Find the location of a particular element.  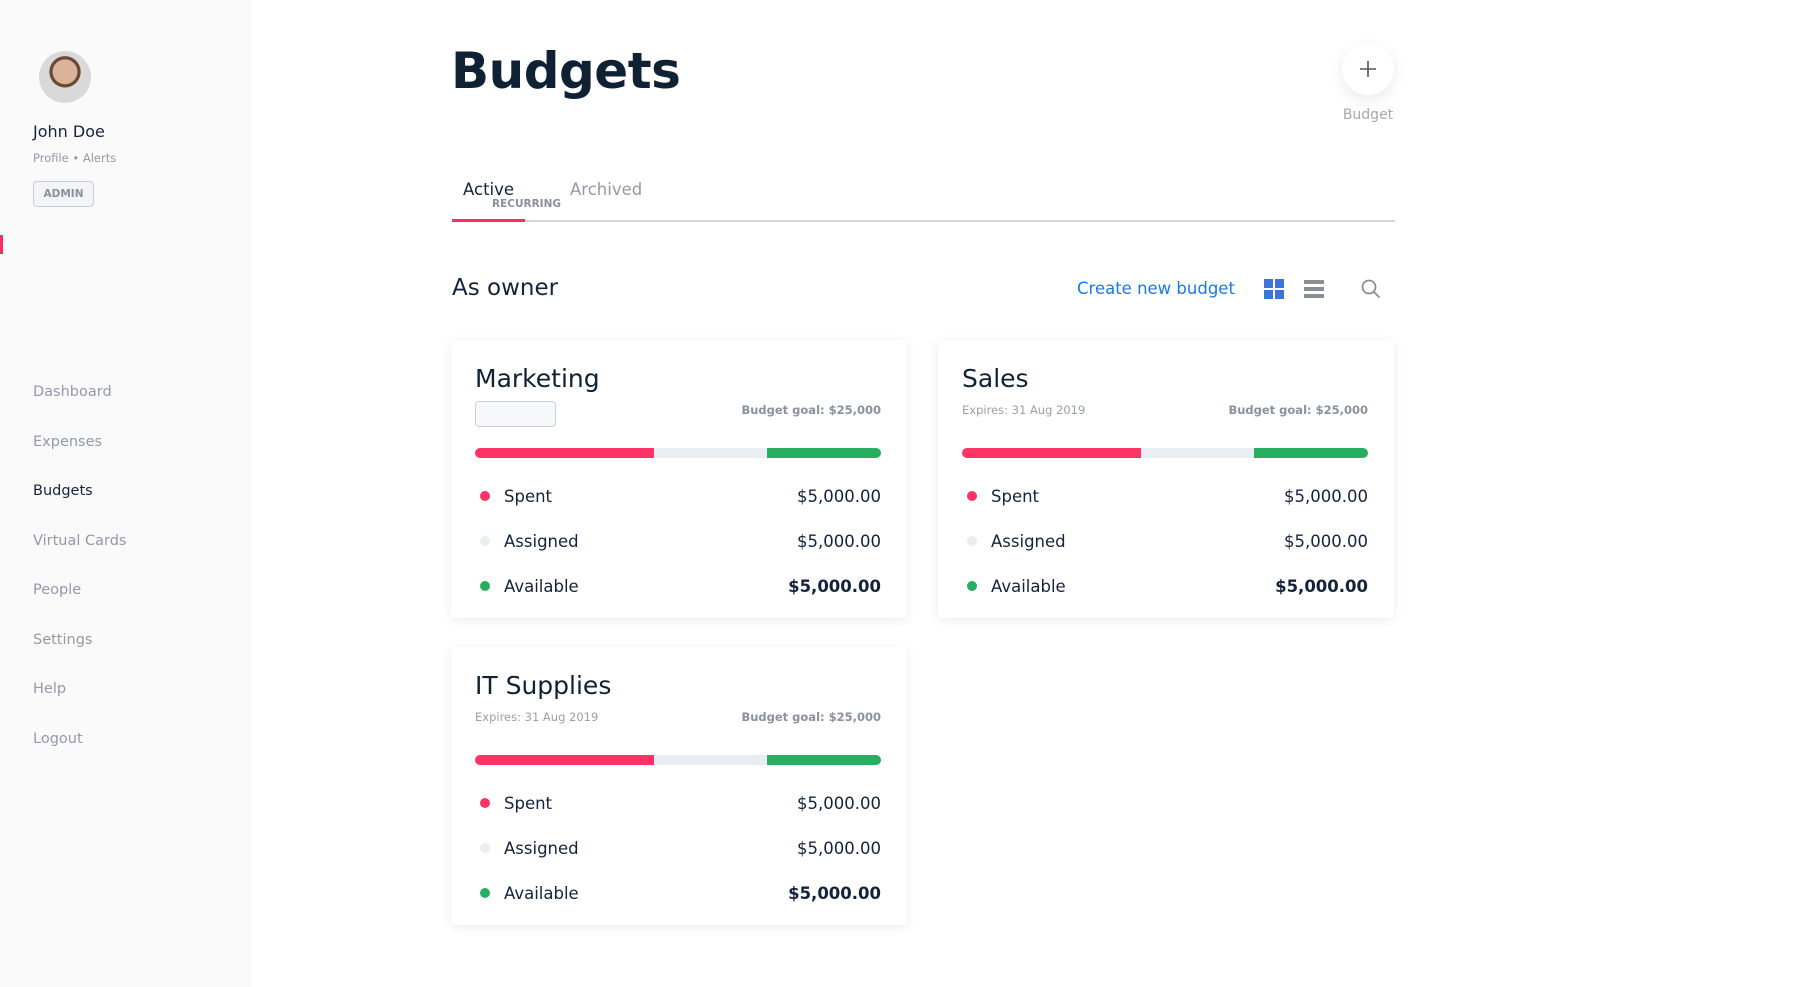

profile-alerts-links: Profile • Alerts is located at coordinates (74, 158).